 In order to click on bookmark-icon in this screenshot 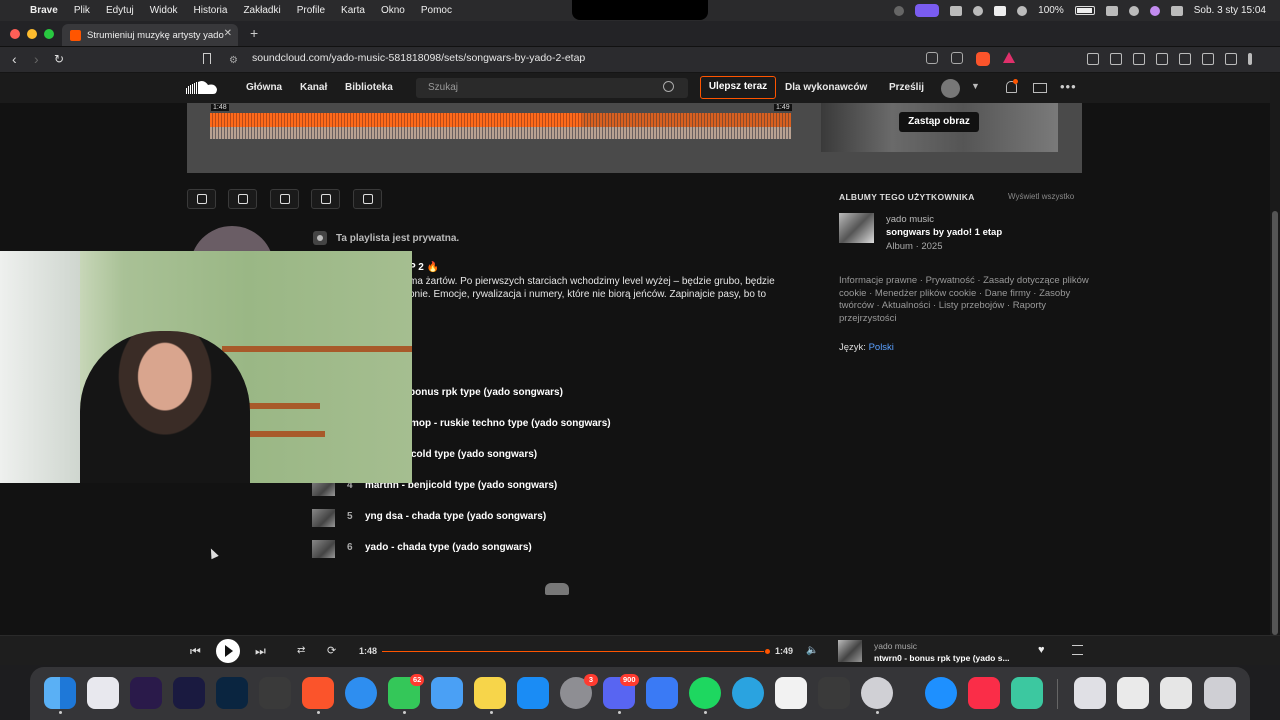, I will do `click(207, 58)`.